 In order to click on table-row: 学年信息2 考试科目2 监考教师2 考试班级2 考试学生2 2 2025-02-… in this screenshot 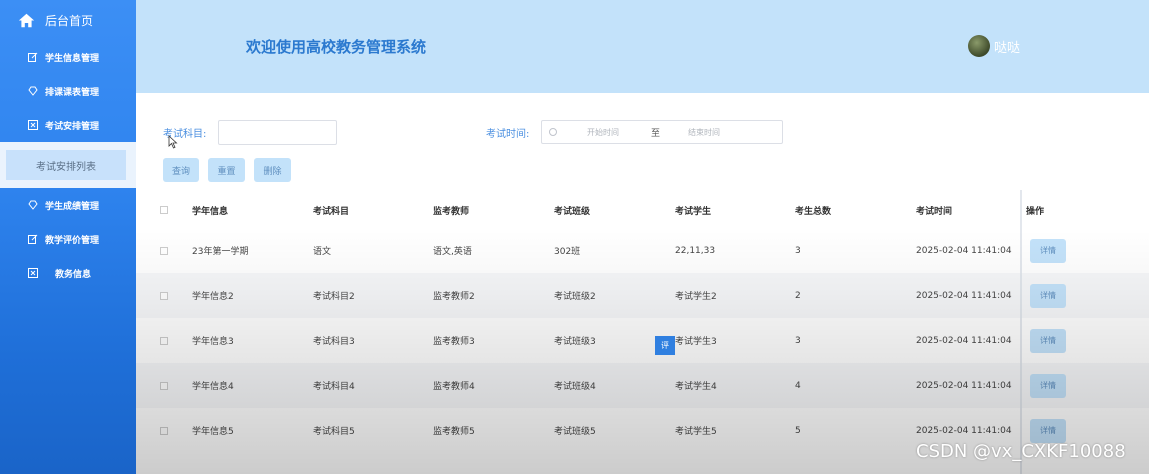, I will do `click(642, 295)`.